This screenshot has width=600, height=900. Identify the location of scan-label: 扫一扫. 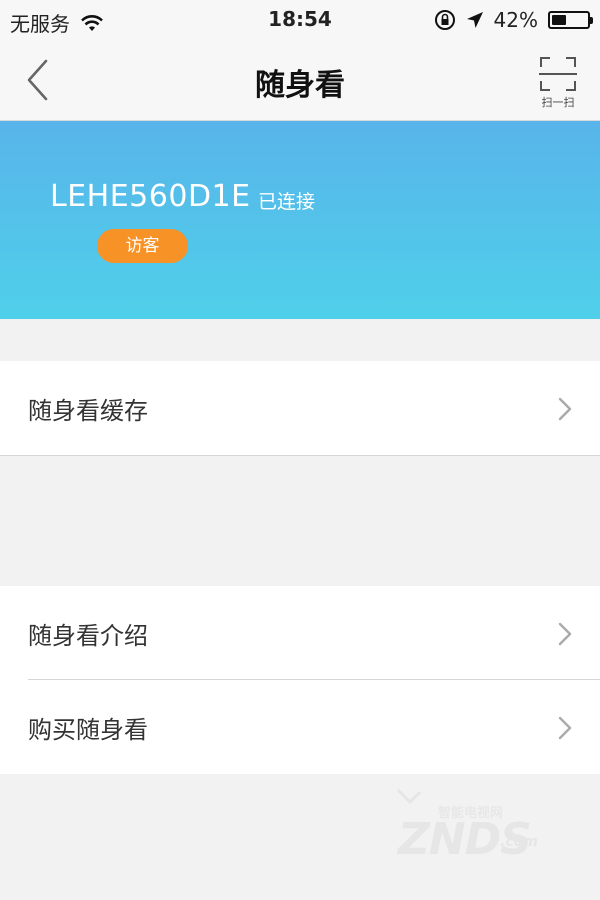
(558, 102).